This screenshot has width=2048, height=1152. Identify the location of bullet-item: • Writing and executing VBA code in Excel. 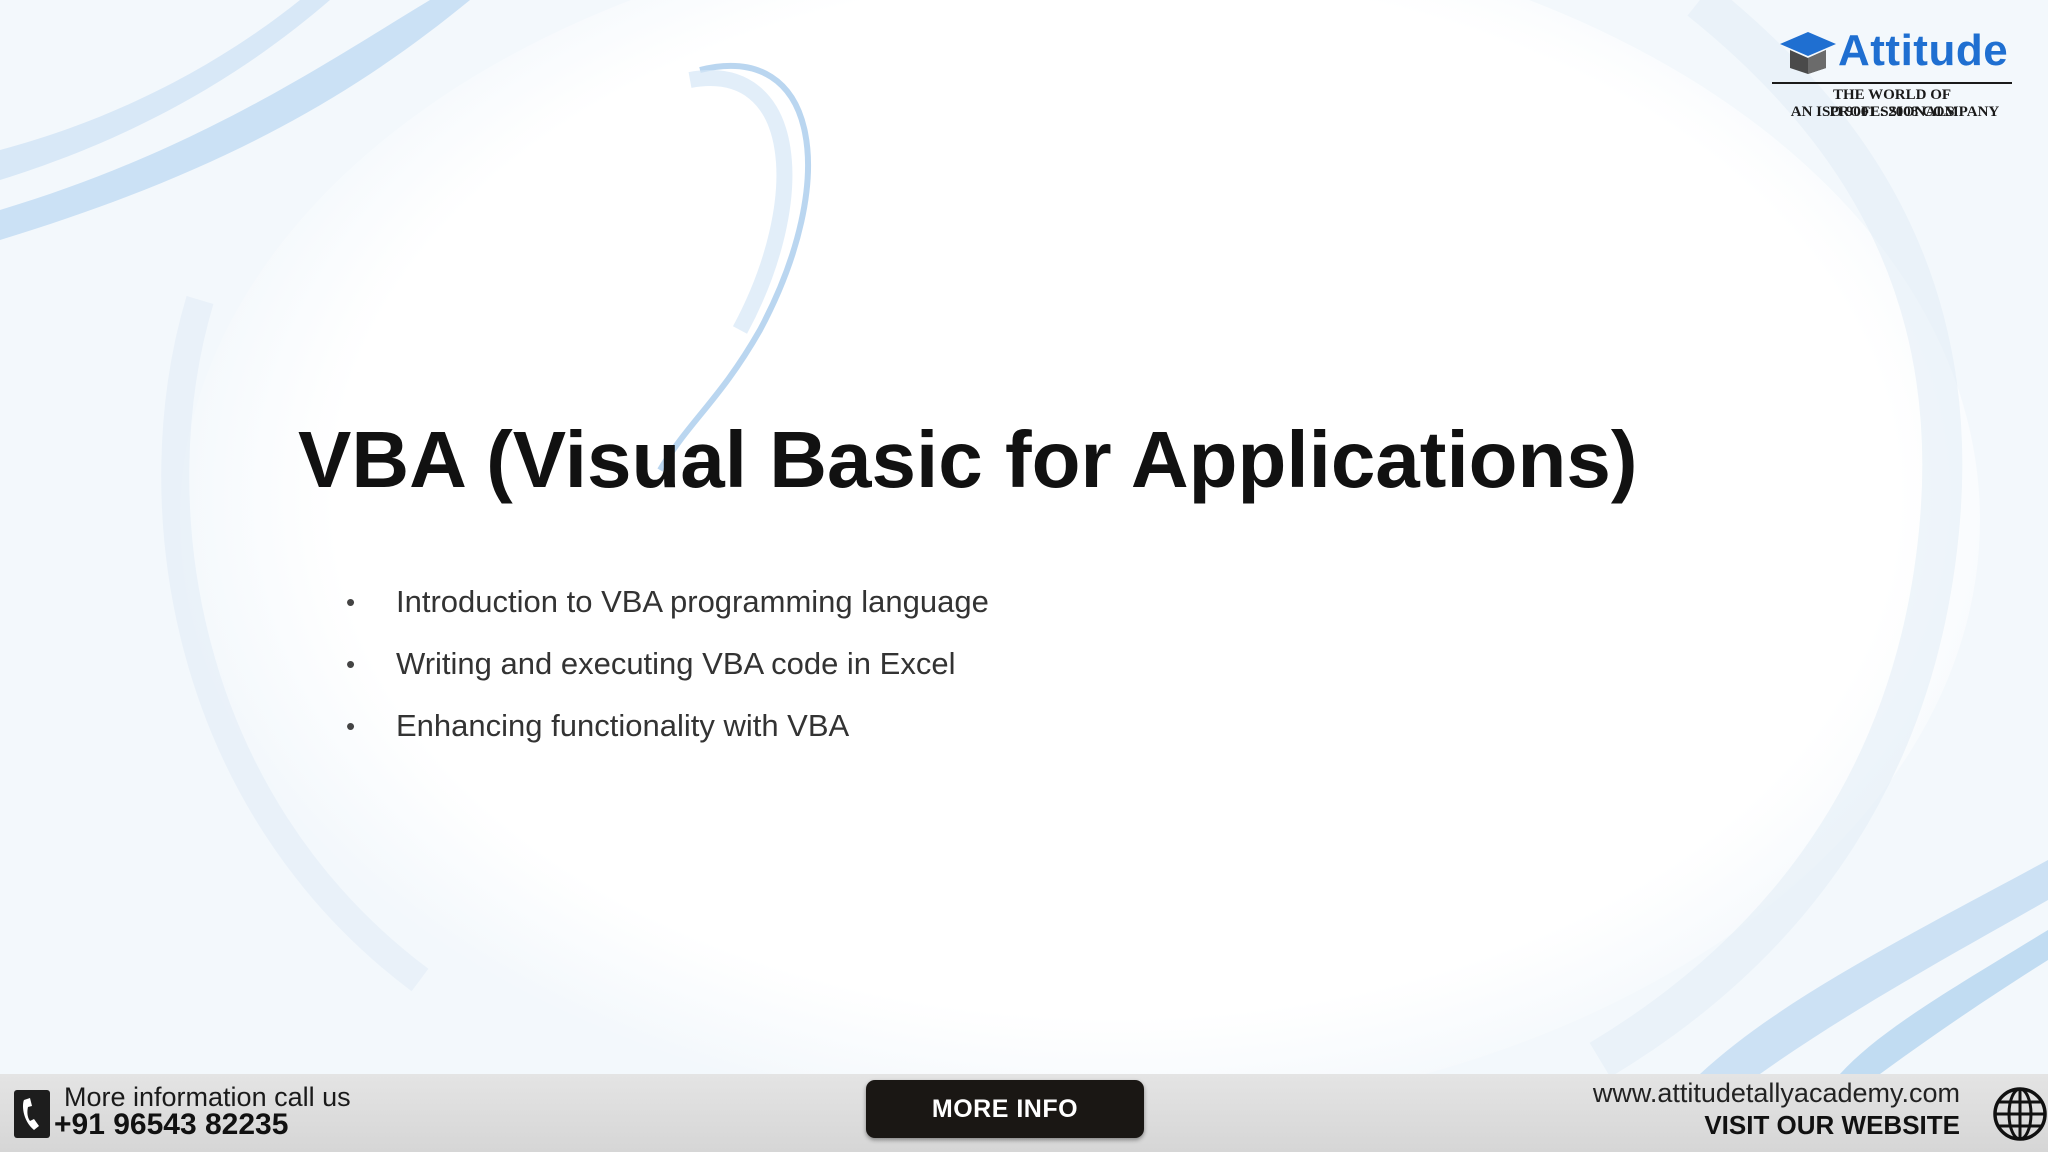
(667, 671).